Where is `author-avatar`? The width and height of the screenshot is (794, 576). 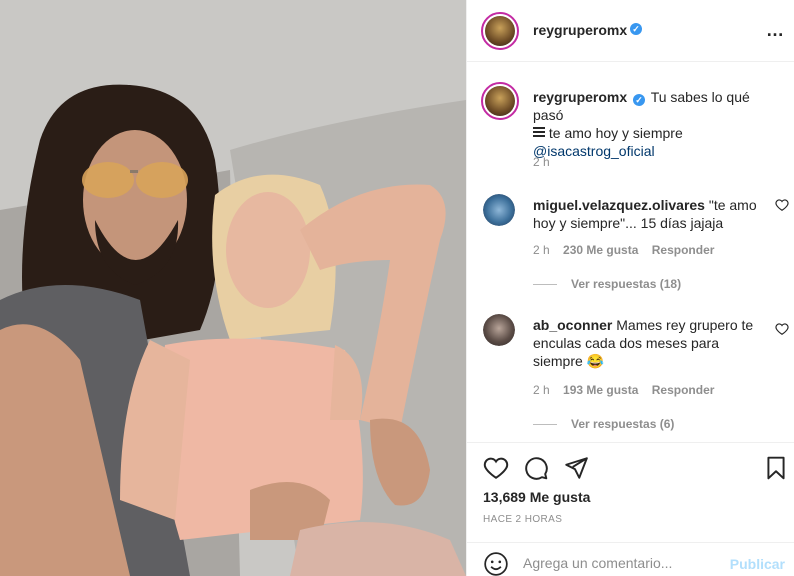 author-avatar is located at coordinates (500, 31).